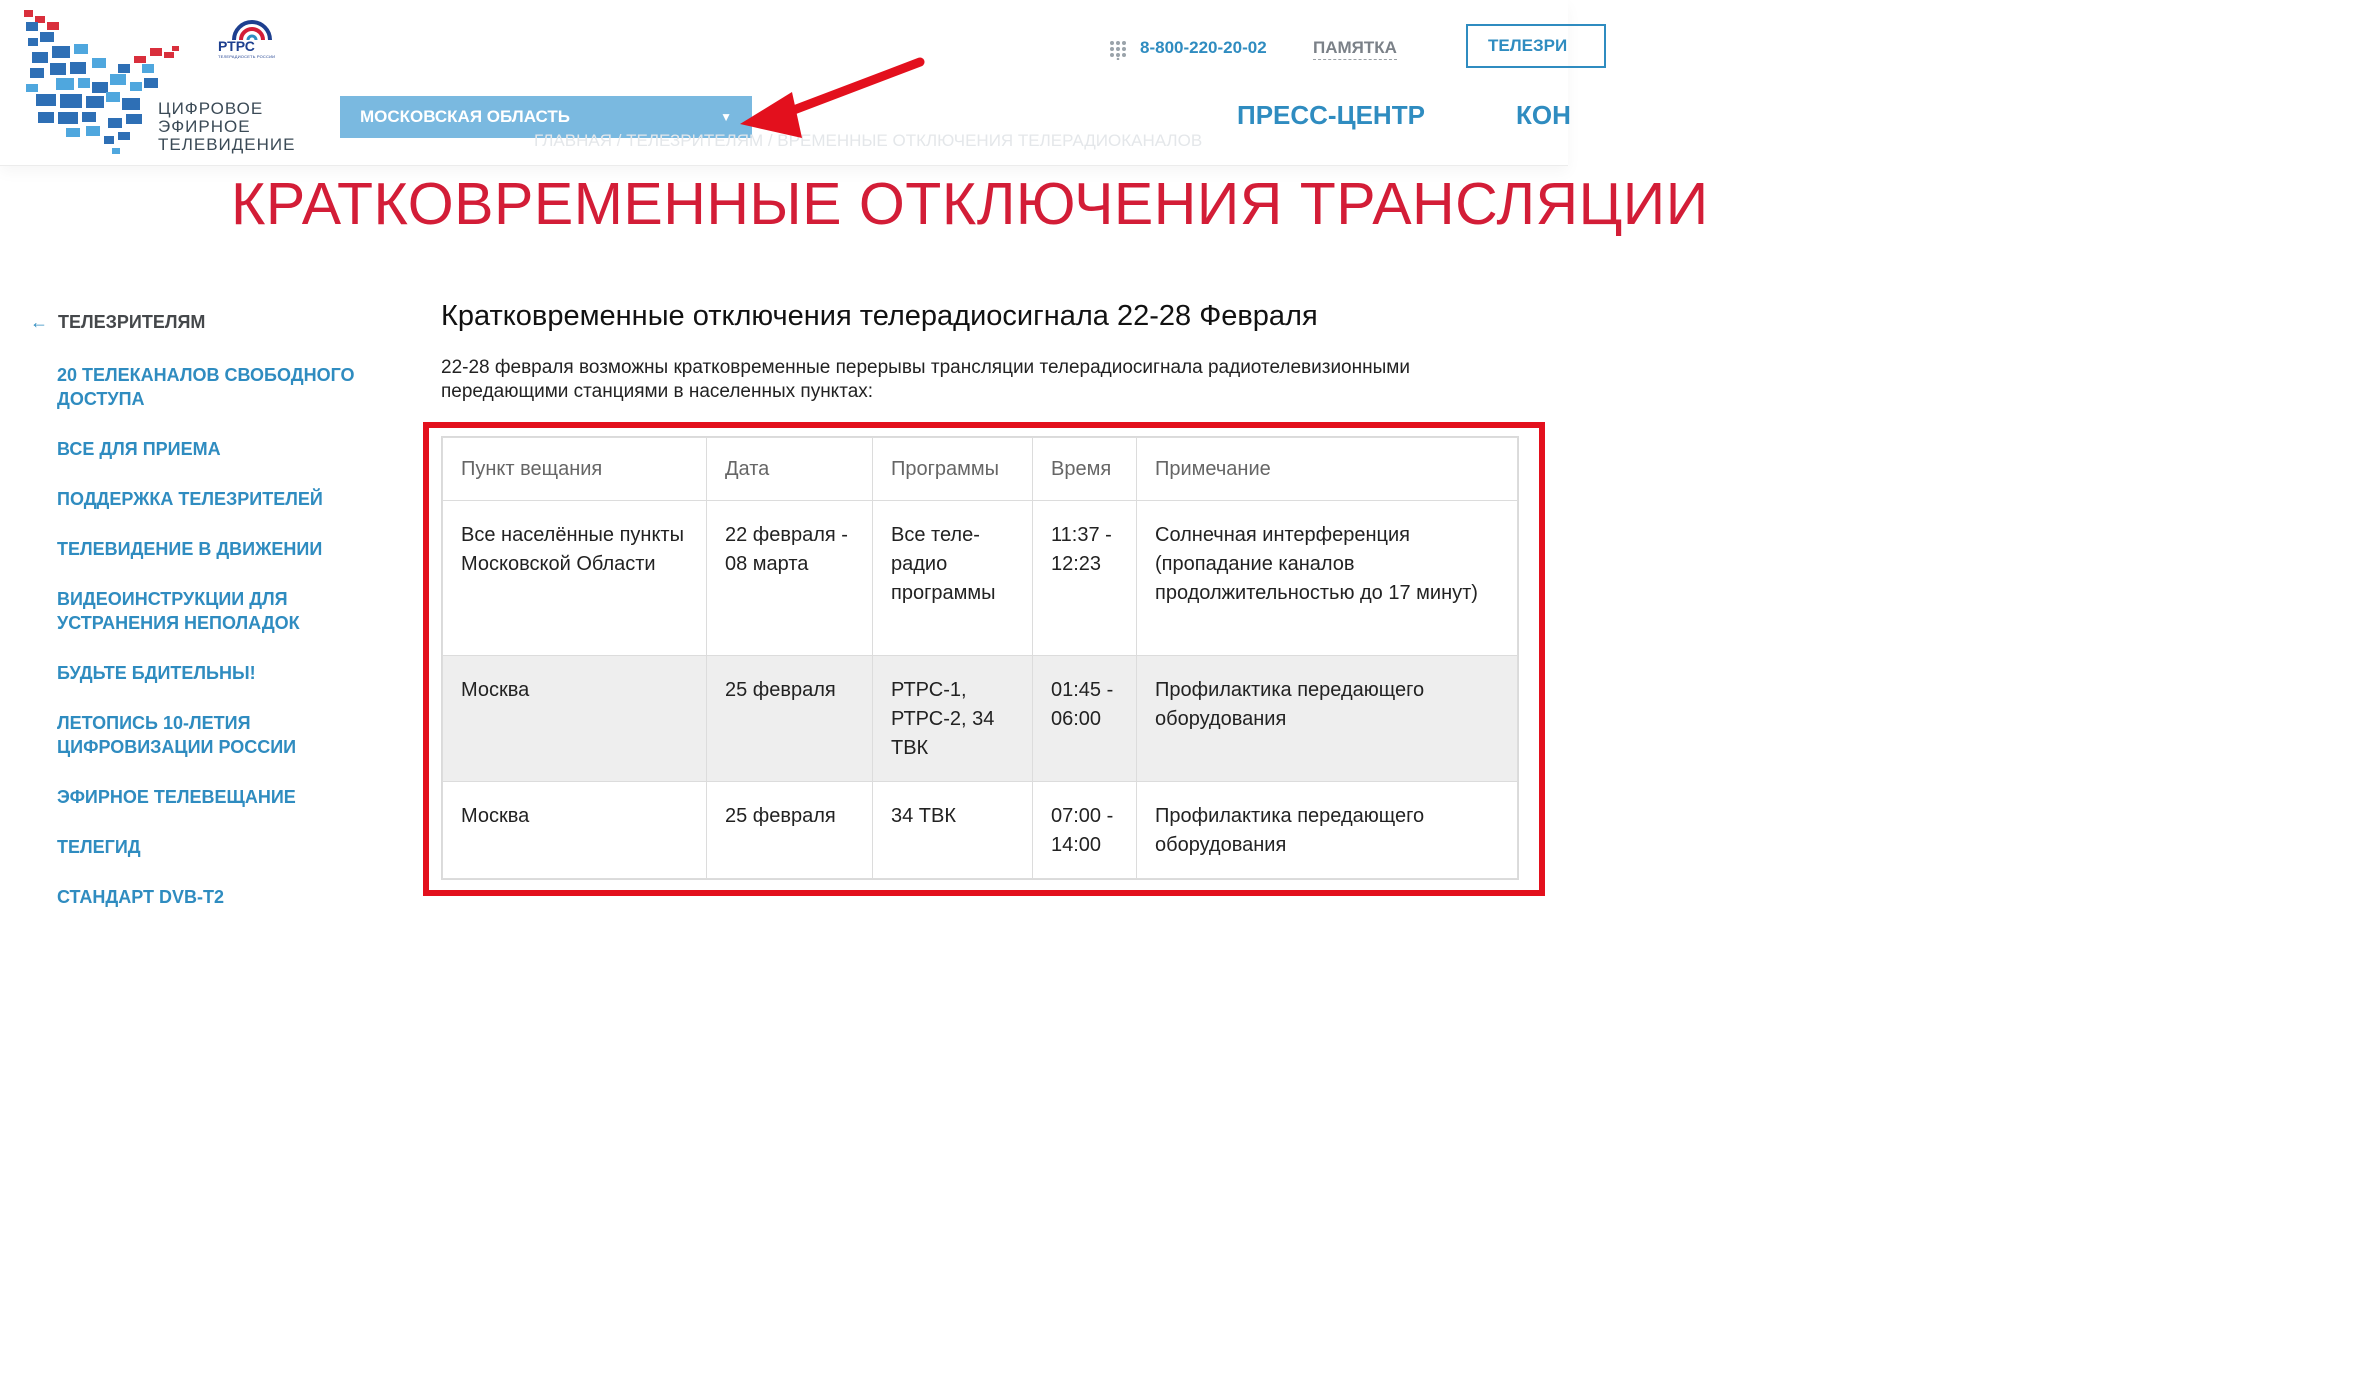 This screenshot has height=1388, width=2358. Describe the element at coordinates (208, 387) in the screenshot. I see `sidebar-item-free-channels: 20 ТЕЛЕКАНАЛОВ СВОБОДНОГО ДОСТУПА` at that location.